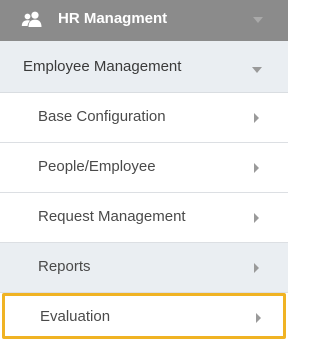 Image resolution: width=320 pixels, height=341 pixels. What do you see at coordinates (31, 19) in the screenshot?
I see `people-icon` at bounding box center [31, 19].